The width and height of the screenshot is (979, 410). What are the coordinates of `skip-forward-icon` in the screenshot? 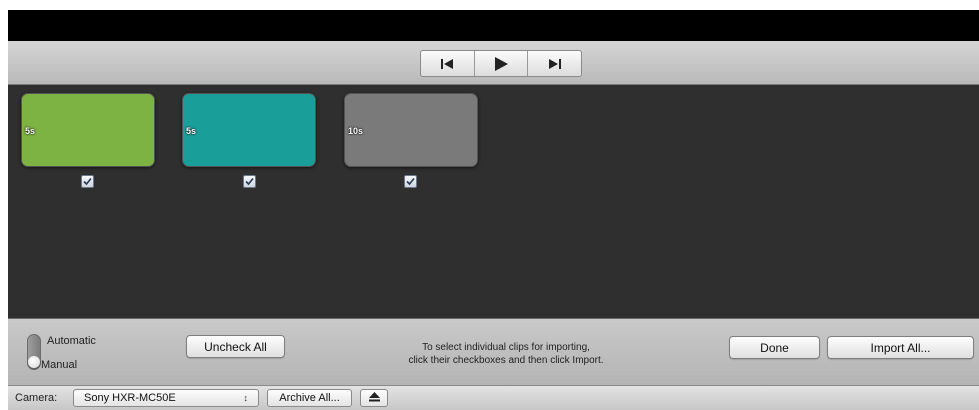 It's located at (555, 64).